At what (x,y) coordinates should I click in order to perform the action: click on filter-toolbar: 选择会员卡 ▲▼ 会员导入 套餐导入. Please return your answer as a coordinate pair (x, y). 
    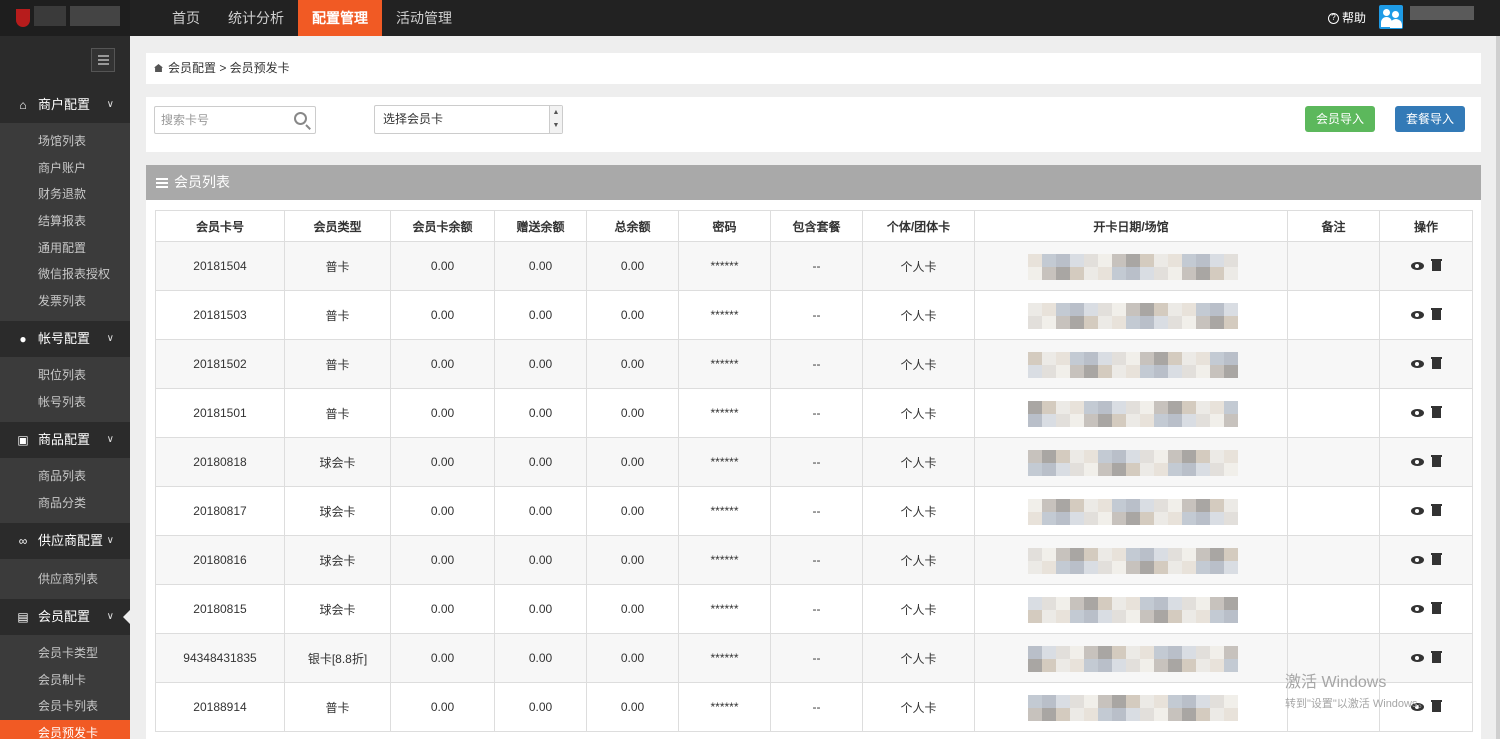
    Looking at the image, I should click on (813, 124).